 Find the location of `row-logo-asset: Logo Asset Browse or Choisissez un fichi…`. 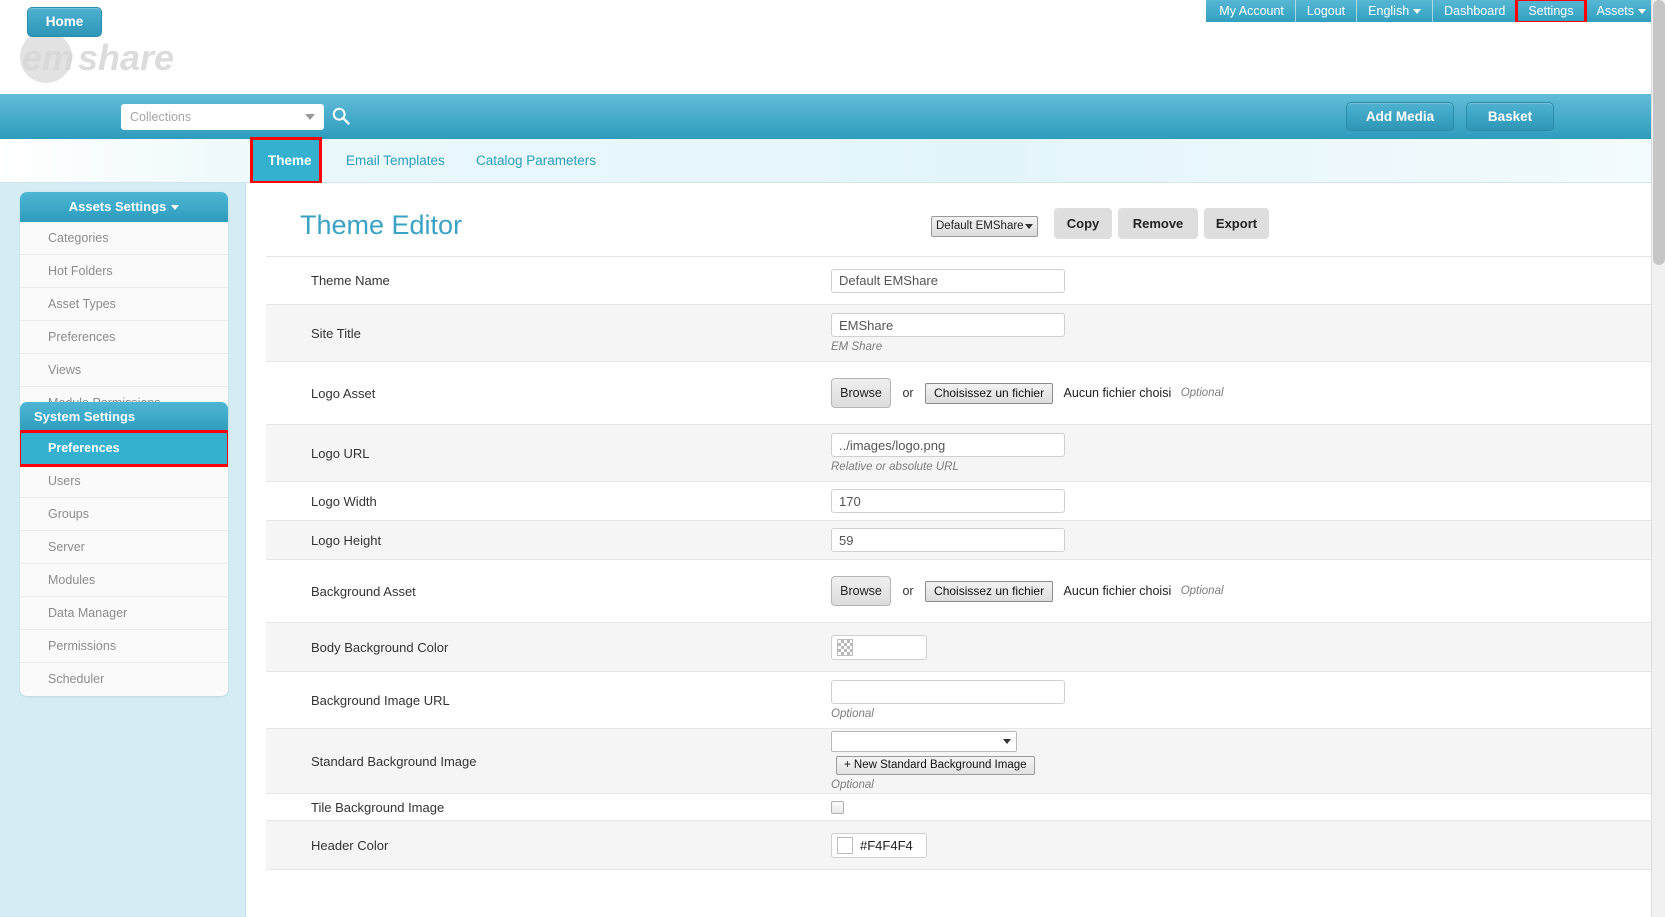

row-logo-asset: Logo Asset Browse or Choisissez un fichi… is located at coordinates (965, 393).